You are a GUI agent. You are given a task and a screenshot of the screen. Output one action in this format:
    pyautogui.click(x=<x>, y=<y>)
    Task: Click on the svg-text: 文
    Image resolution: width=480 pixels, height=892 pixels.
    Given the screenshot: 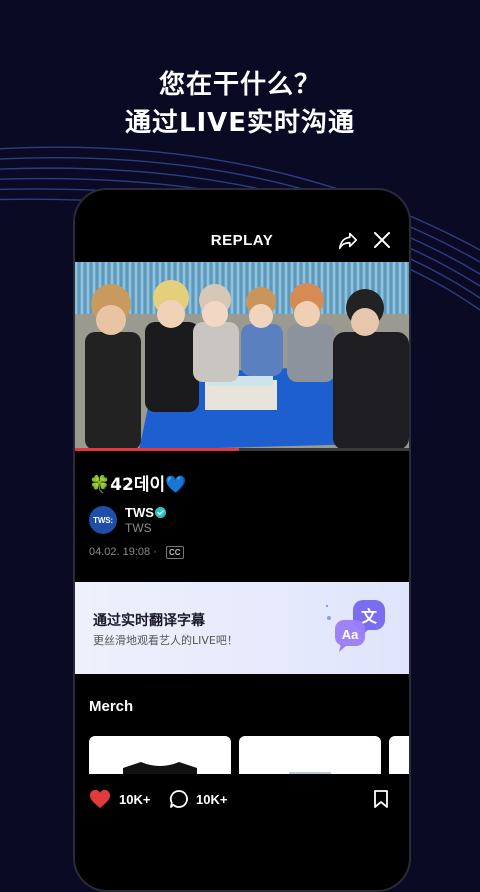 What is the action you would take?
    pyautogui.click(x=369, y=616)
    